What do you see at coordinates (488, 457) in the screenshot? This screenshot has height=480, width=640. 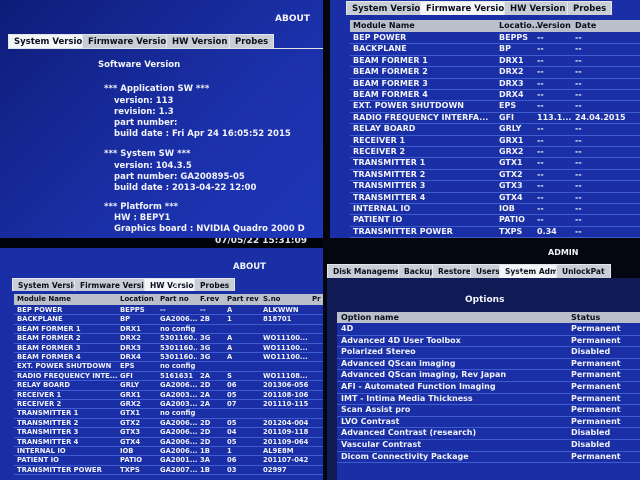 I see `table-row: Dicom Connectivity Package Permanent` at bounding box center [488, 457].